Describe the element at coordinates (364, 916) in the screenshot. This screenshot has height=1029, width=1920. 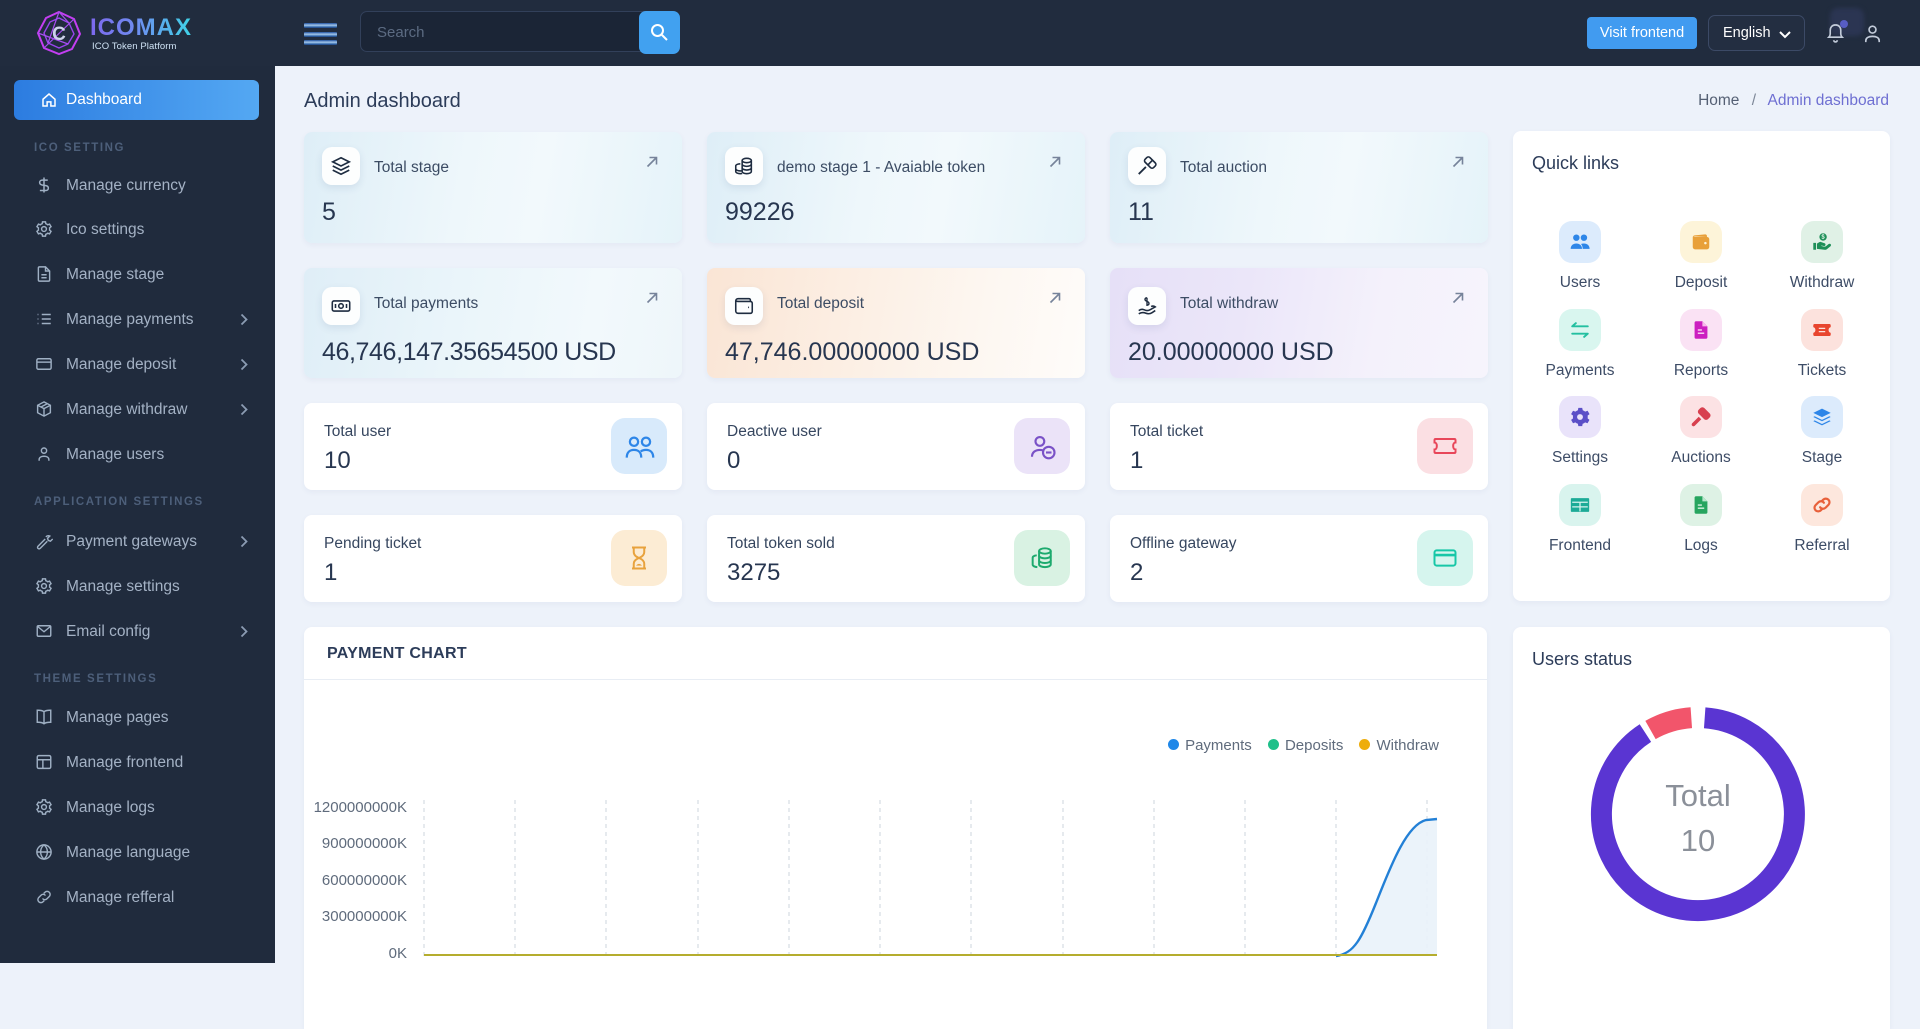
I see `svg-text: 300000000K` at that location.